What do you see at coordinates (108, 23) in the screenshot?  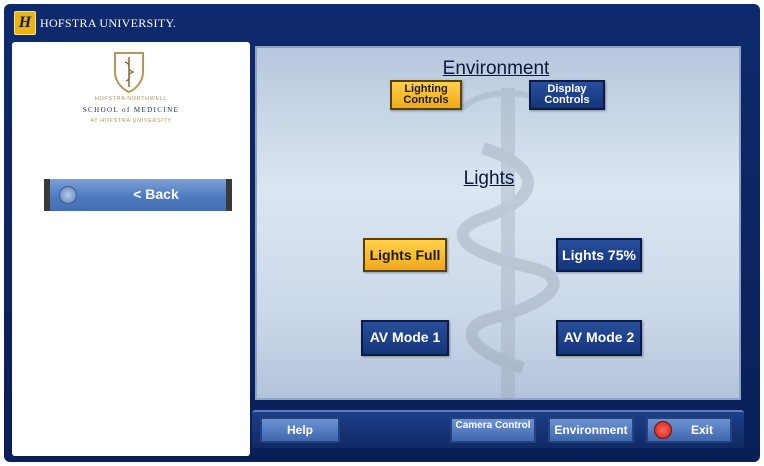 I see `brand-title: HOFSTRA UNIVERSITY.` at bounding box center [108, 23].